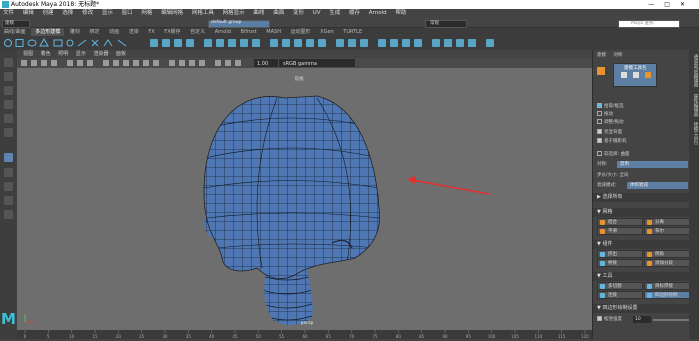 This screenshot has height=341, width=699. Describe the element at coordinates (134, 32) in the screenshot. I see `tab-rendering: 渲染` at that location.